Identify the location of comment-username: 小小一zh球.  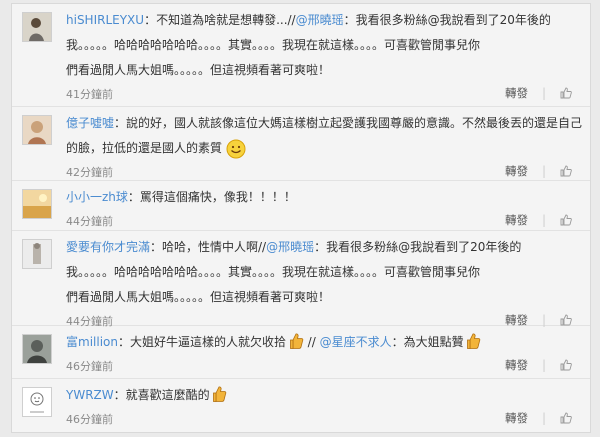
(97, 197).